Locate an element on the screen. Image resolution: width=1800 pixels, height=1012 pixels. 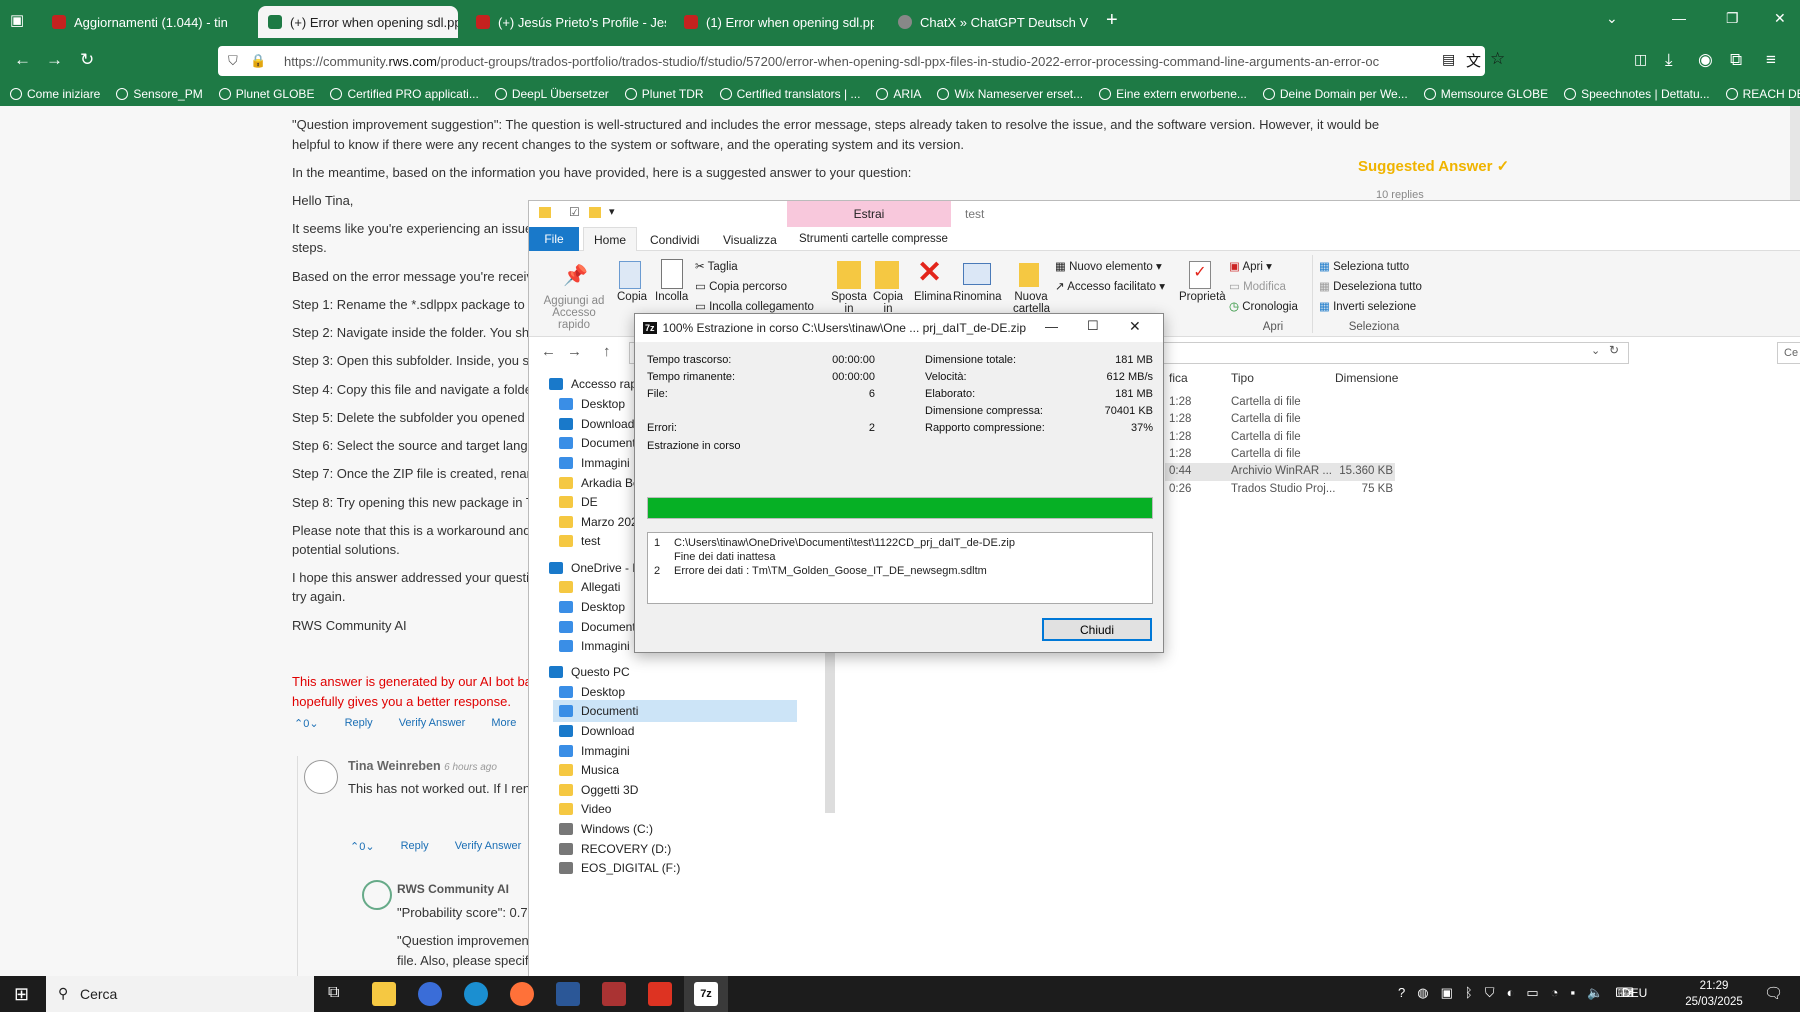
pin-quick-access-button: Aggiungi ad Accesso rapido is located at coordinates (574, 313).